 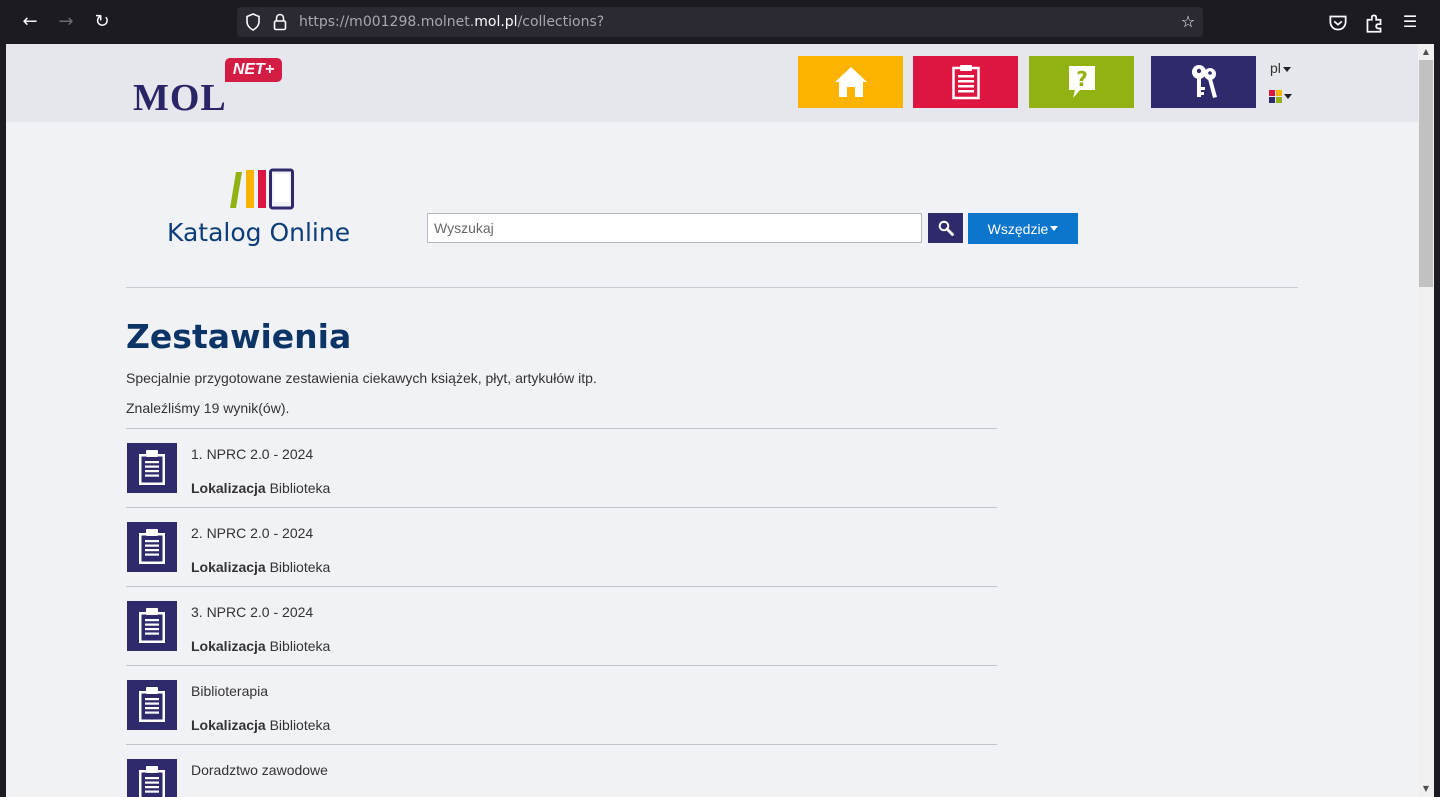 What do you see at coordinates (712, 83) in the screenshot?
I see `site-header: MOL NET+ ? pl` at bounding box center [712, 83].